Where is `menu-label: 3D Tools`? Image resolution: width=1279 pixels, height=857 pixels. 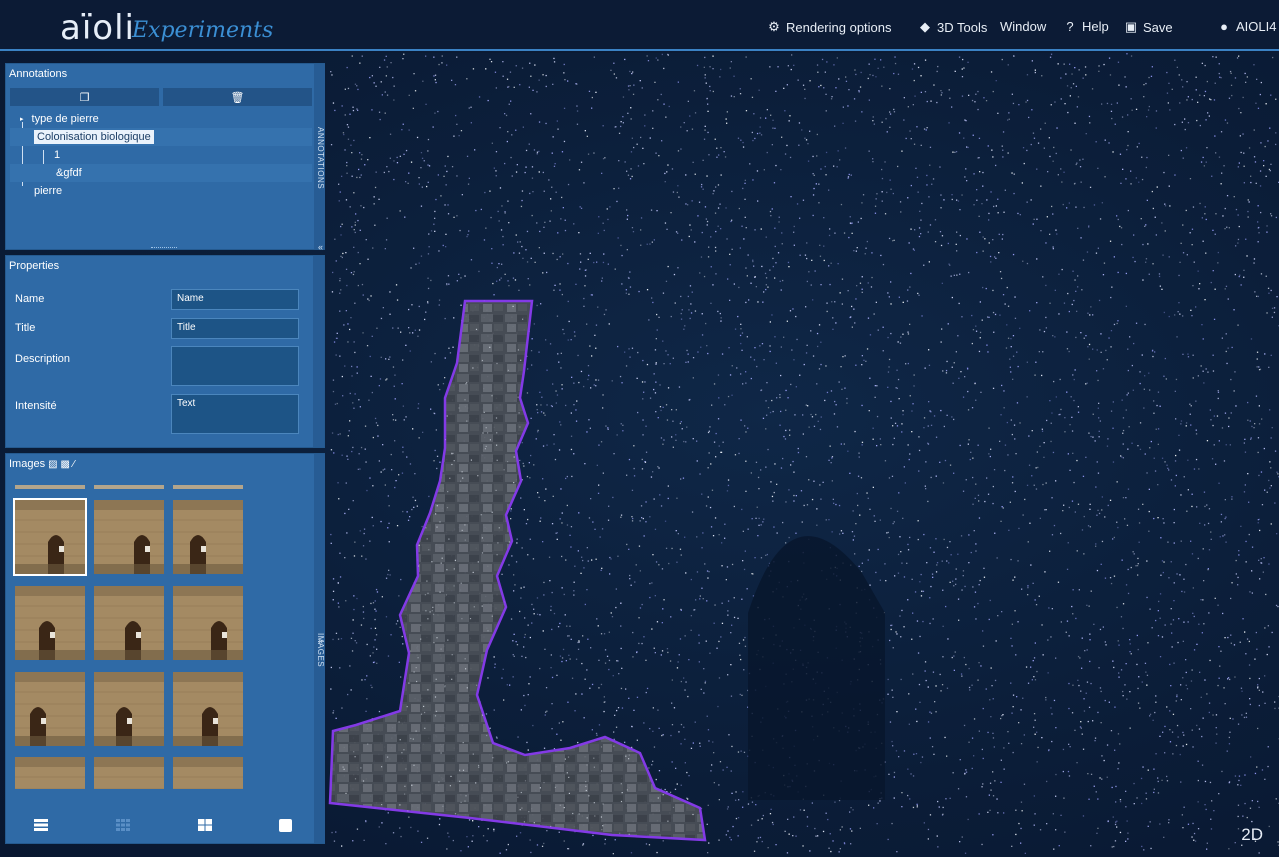 menu-label: 3D Tools is located at coordinates (962, 27).